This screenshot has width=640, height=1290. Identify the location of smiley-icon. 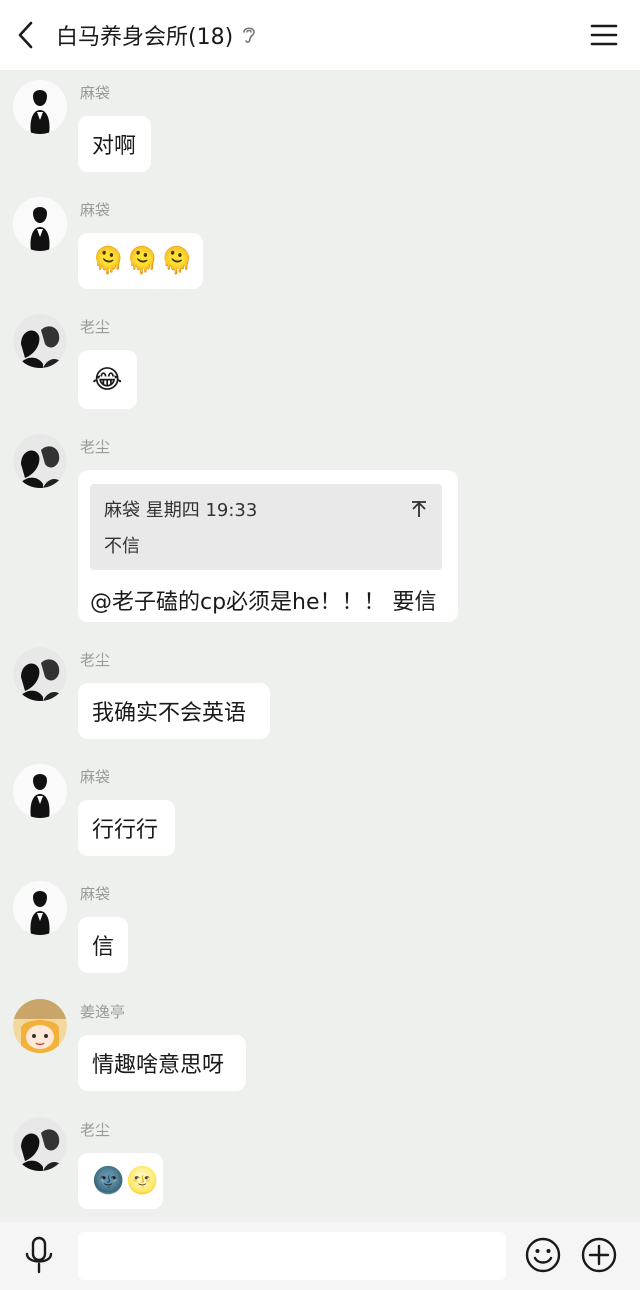
(543, 1255).